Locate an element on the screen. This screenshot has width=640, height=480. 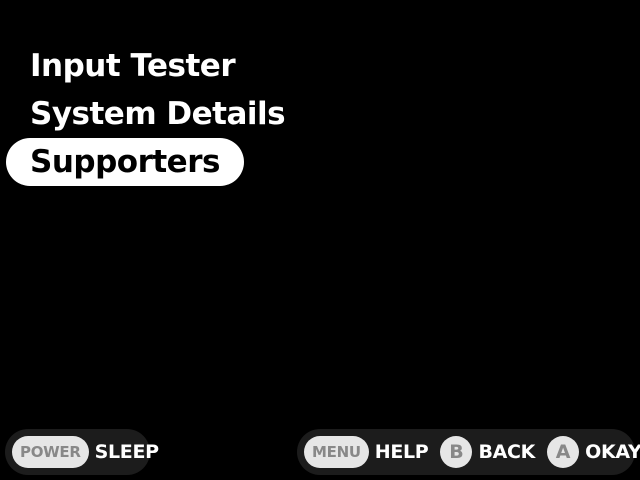
menu-item-supporters: Supporters is located at coordinates (125, 162).